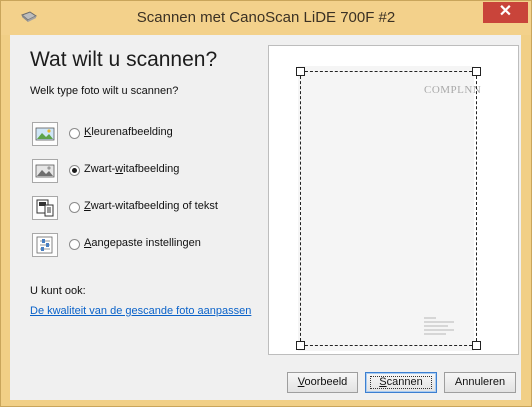  Describe the element at coordinates (132, 169) in the screenshot. I see `option-label-grayscale-picture: Zwart-witafbeelding` at that location.